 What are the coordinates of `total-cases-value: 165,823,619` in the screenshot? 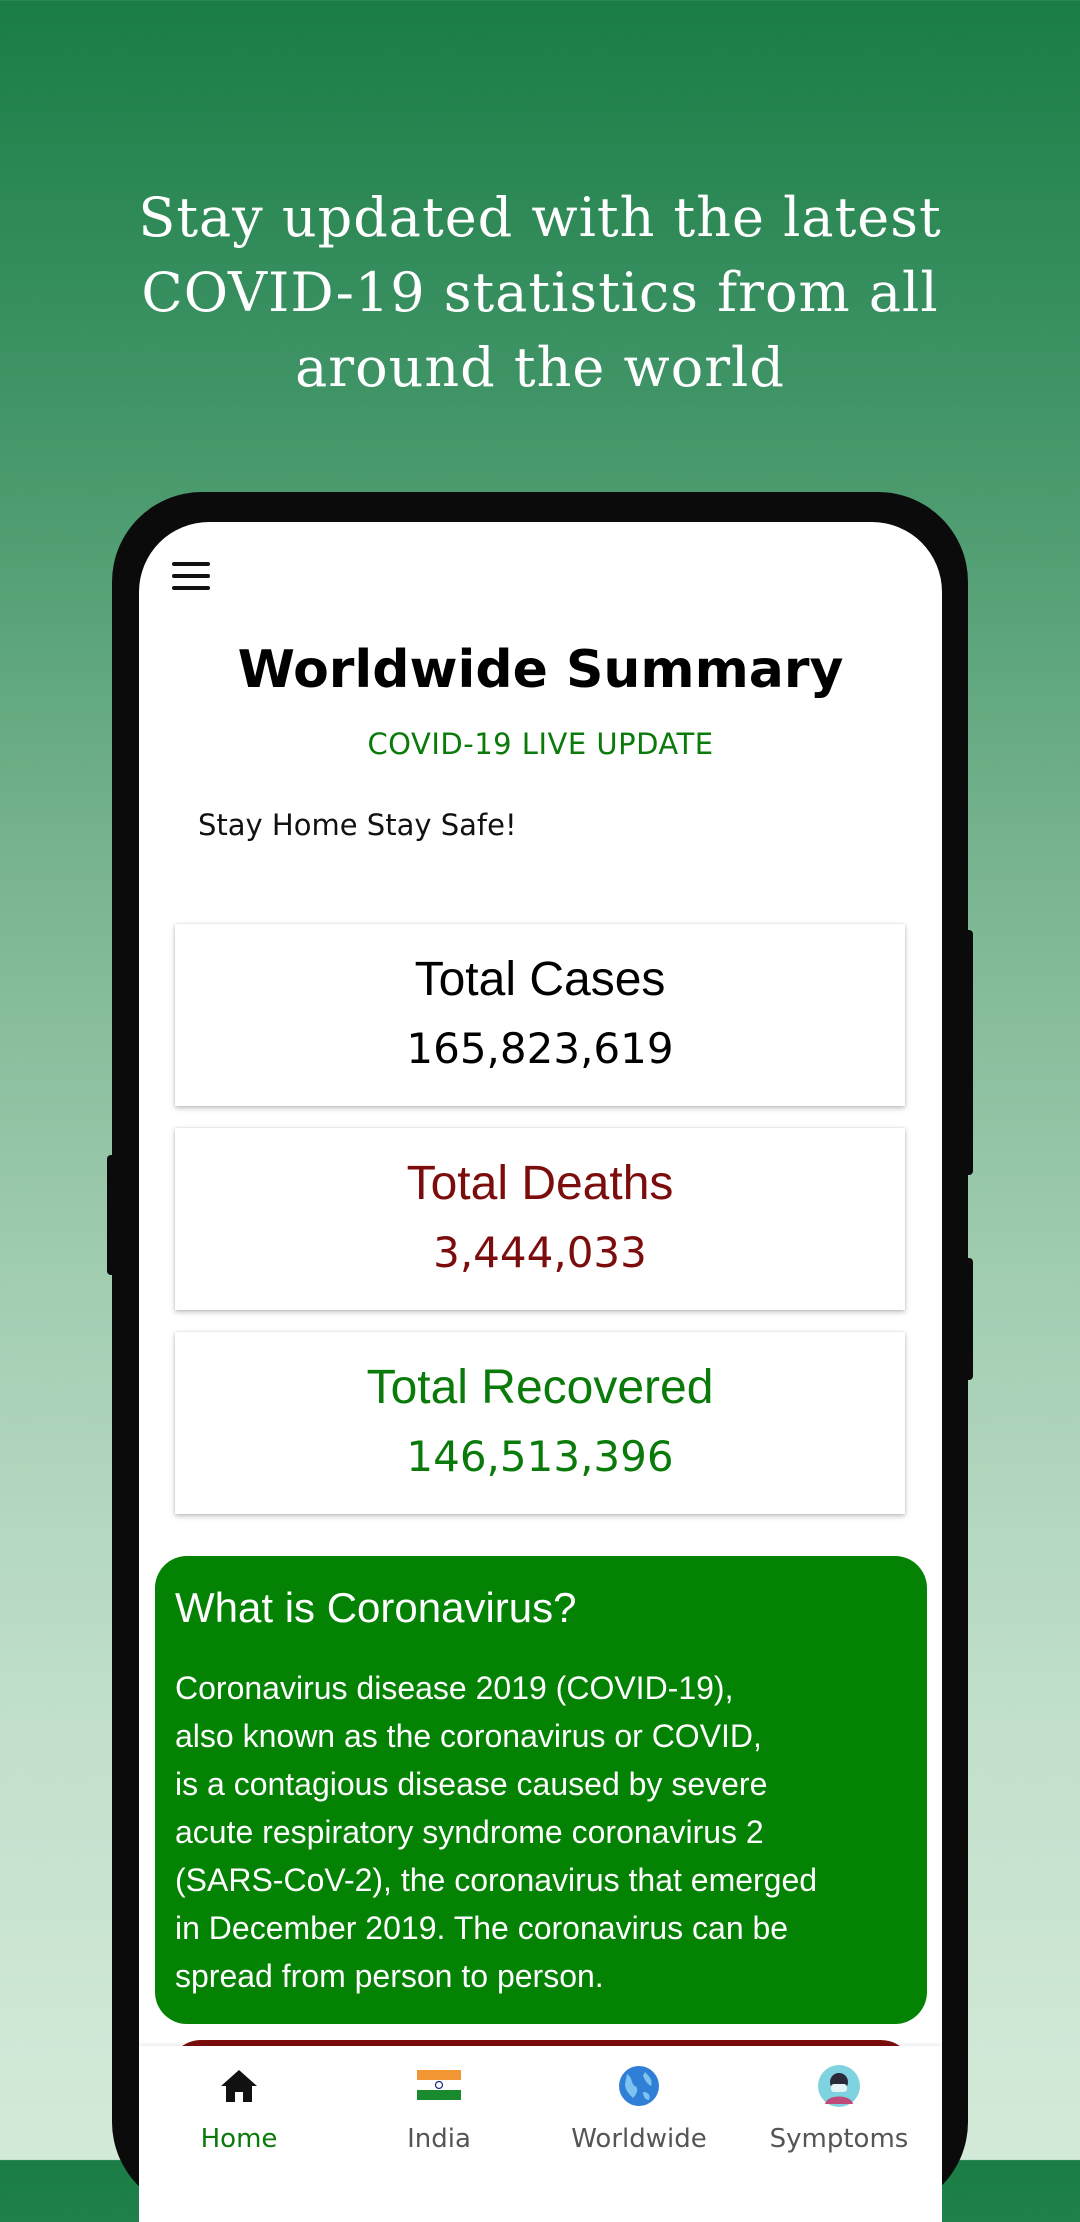 It's located at (540, 1048).